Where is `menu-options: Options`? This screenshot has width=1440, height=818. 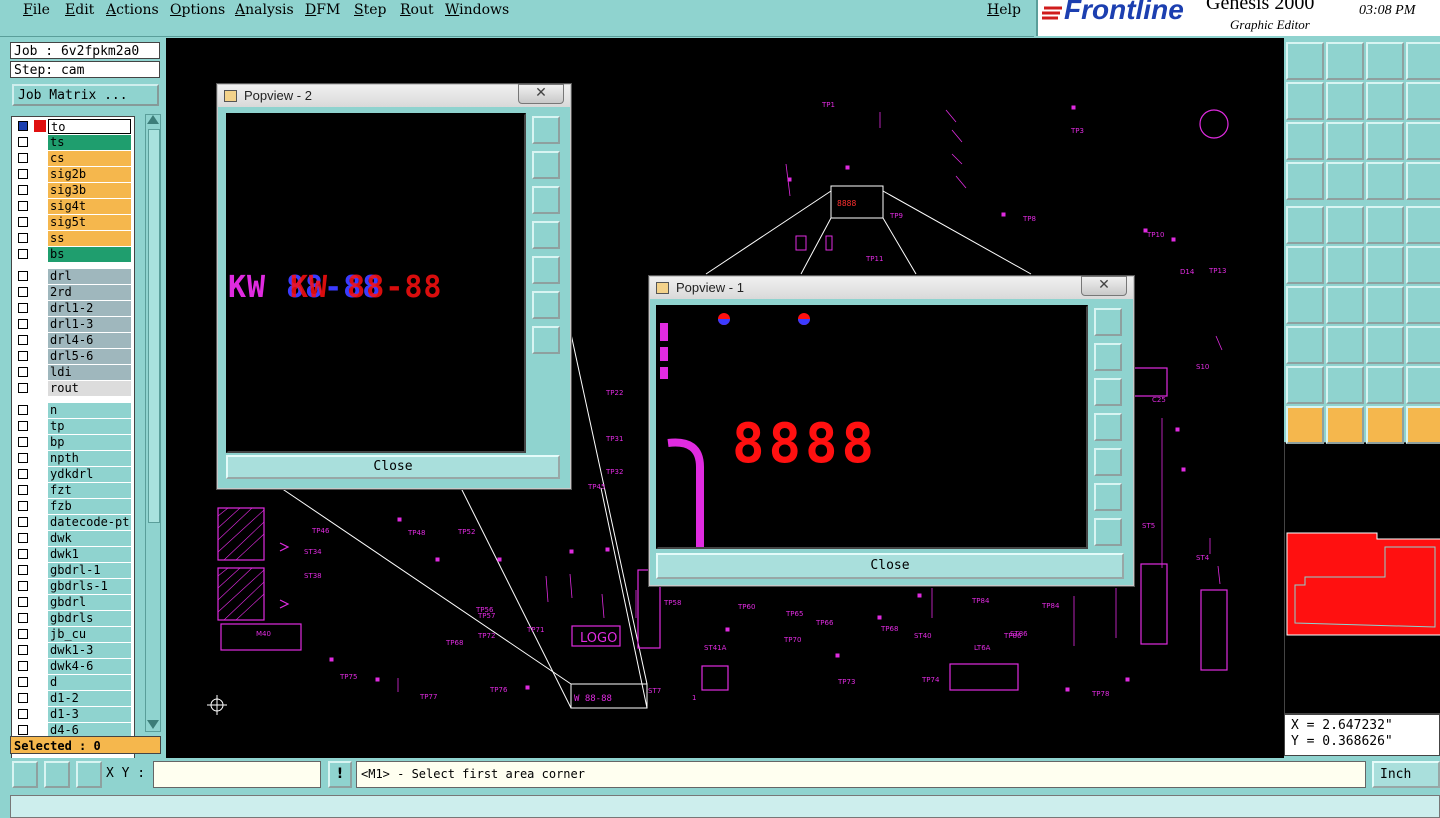
menu-options: Options is located at coordinates (197, 10).